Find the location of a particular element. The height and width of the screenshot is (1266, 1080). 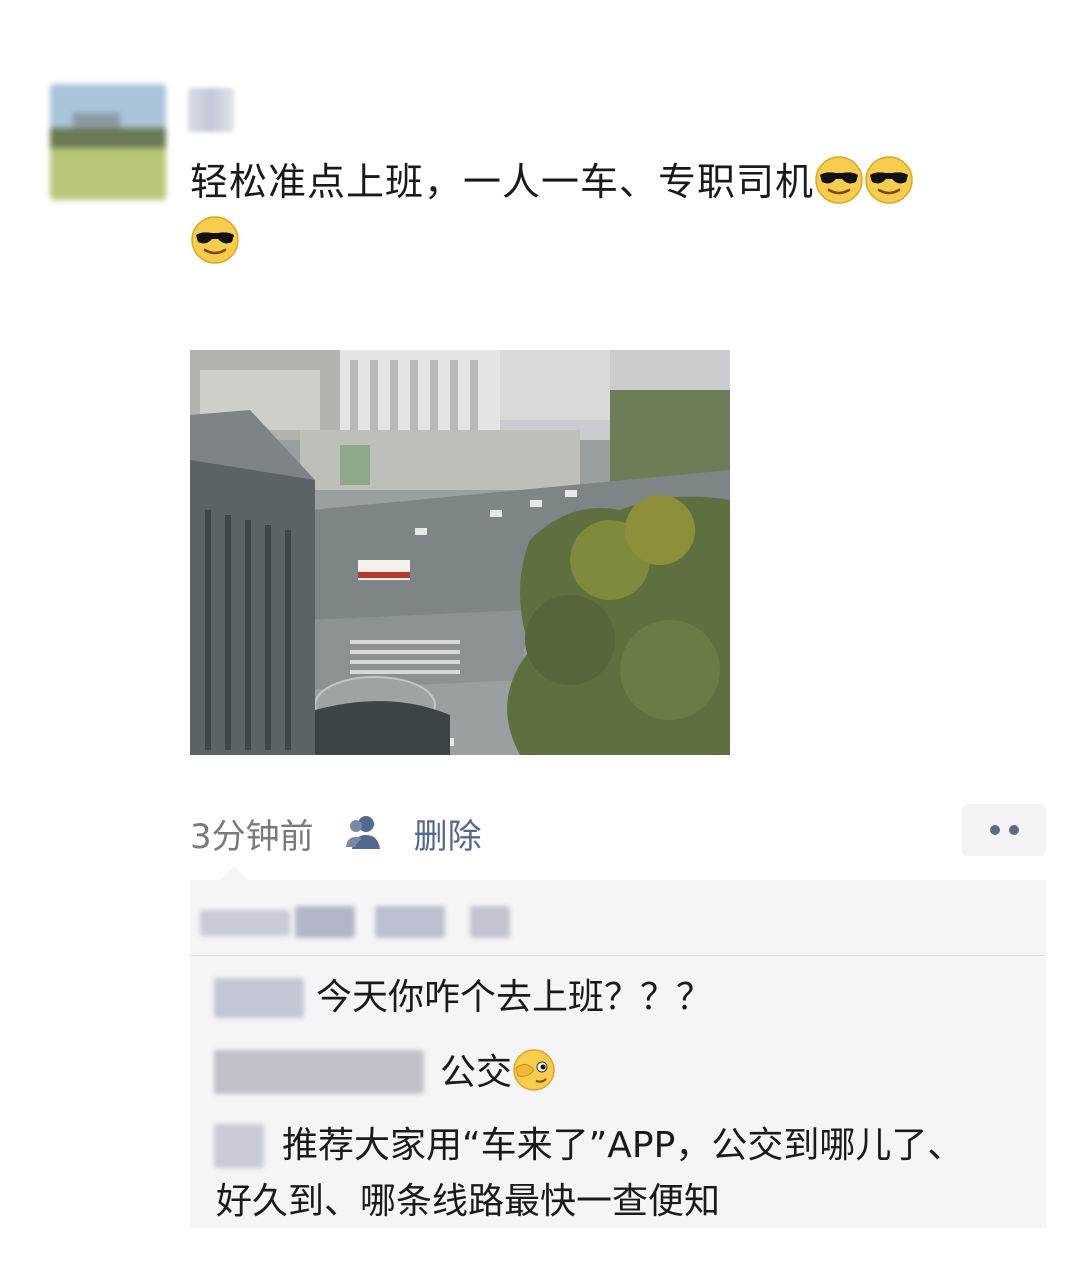

comment-item: 今天你咋个去上班？？？ is located at coordinates (514, 998).